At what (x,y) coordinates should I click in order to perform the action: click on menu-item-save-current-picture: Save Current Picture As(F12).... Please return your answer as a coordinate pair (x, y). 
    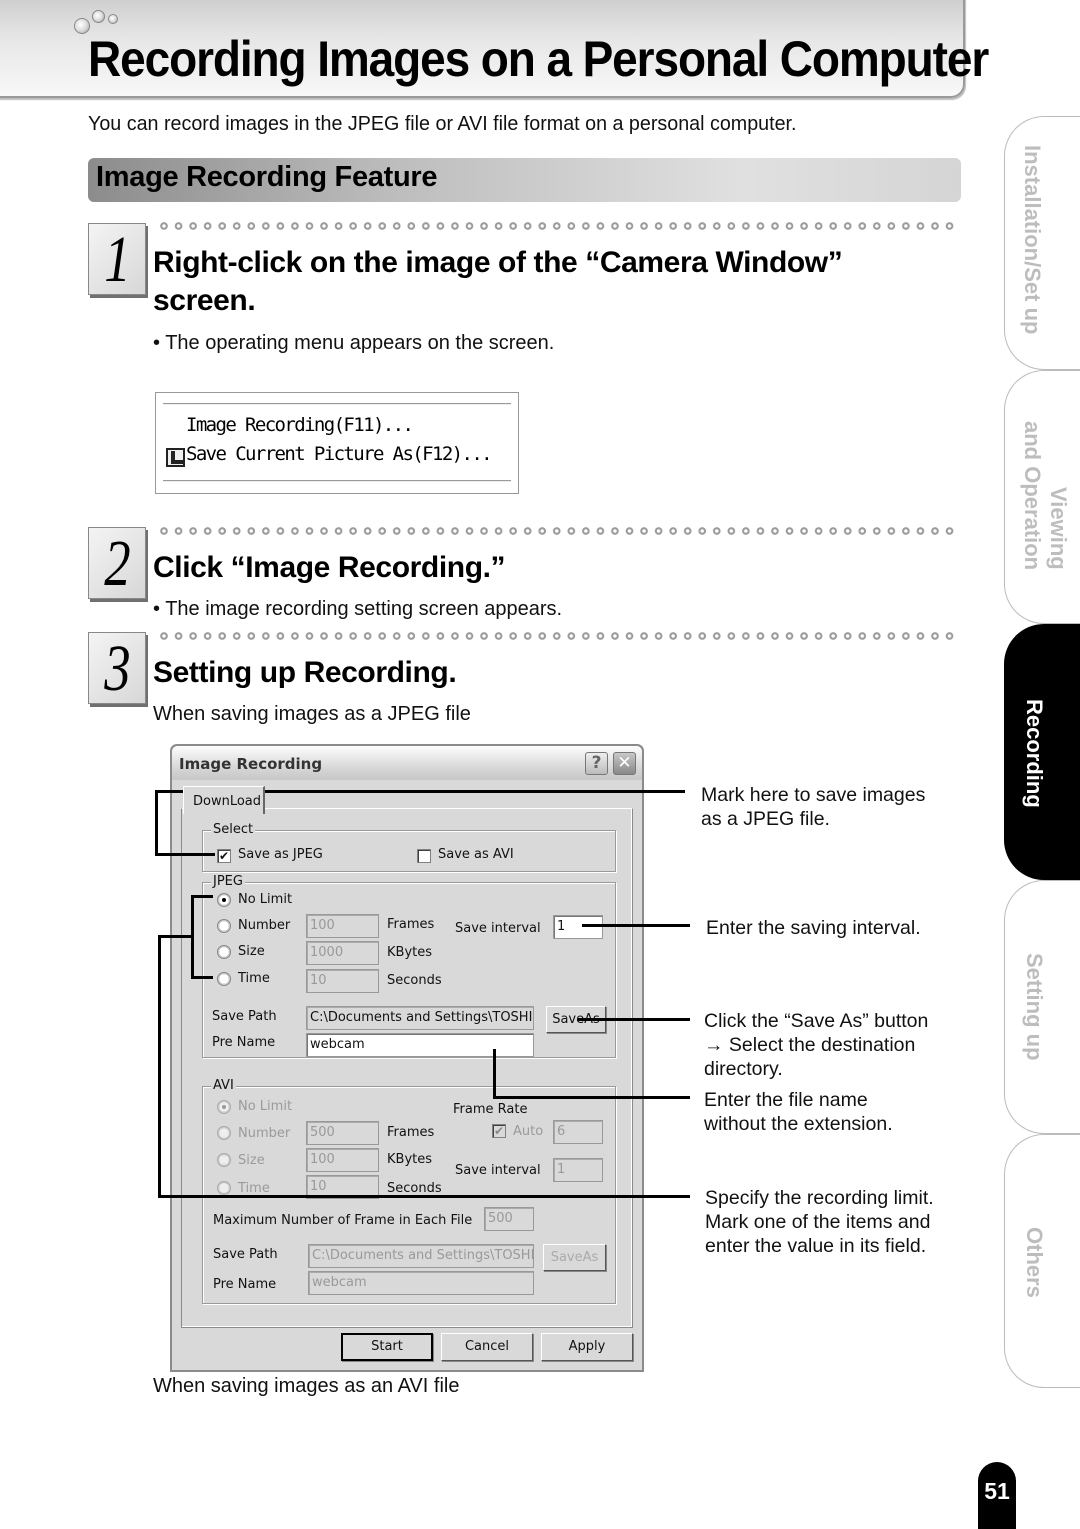
    Looking at the image, I should click on (339, 454).